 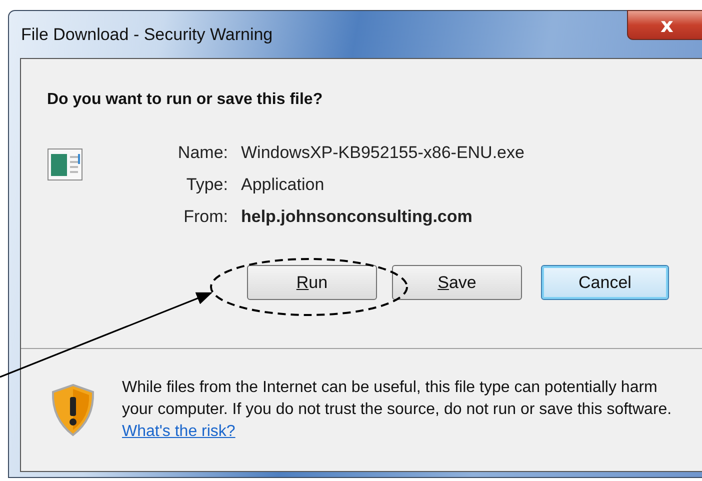 I want to click on field-label: Type:, so click(x=206, y=185).